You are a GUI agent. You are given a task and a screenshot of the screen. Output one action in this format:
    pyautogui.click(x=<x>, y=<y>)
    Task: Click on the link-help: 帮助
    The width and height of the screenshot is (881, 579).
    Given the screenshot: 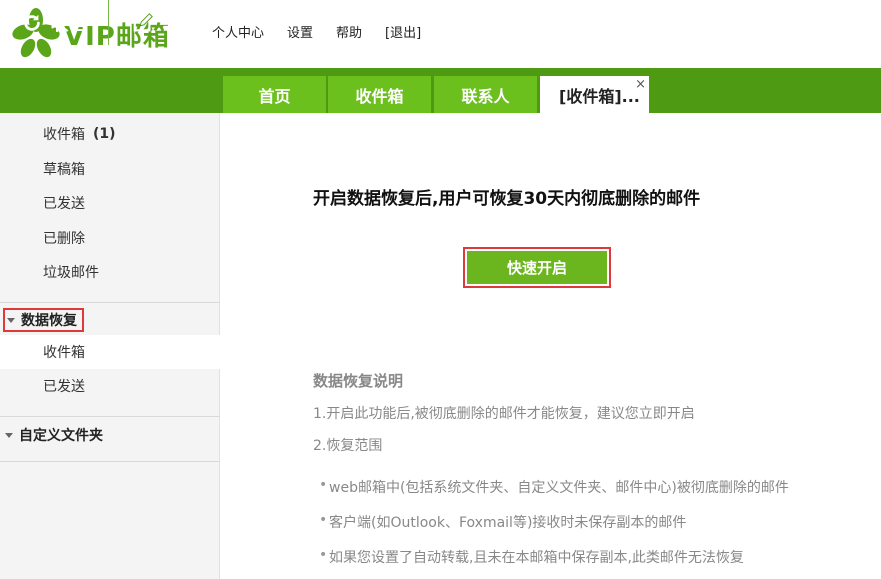 What is the action you would take?
    pyautogui.click(x=349, y=34)
    